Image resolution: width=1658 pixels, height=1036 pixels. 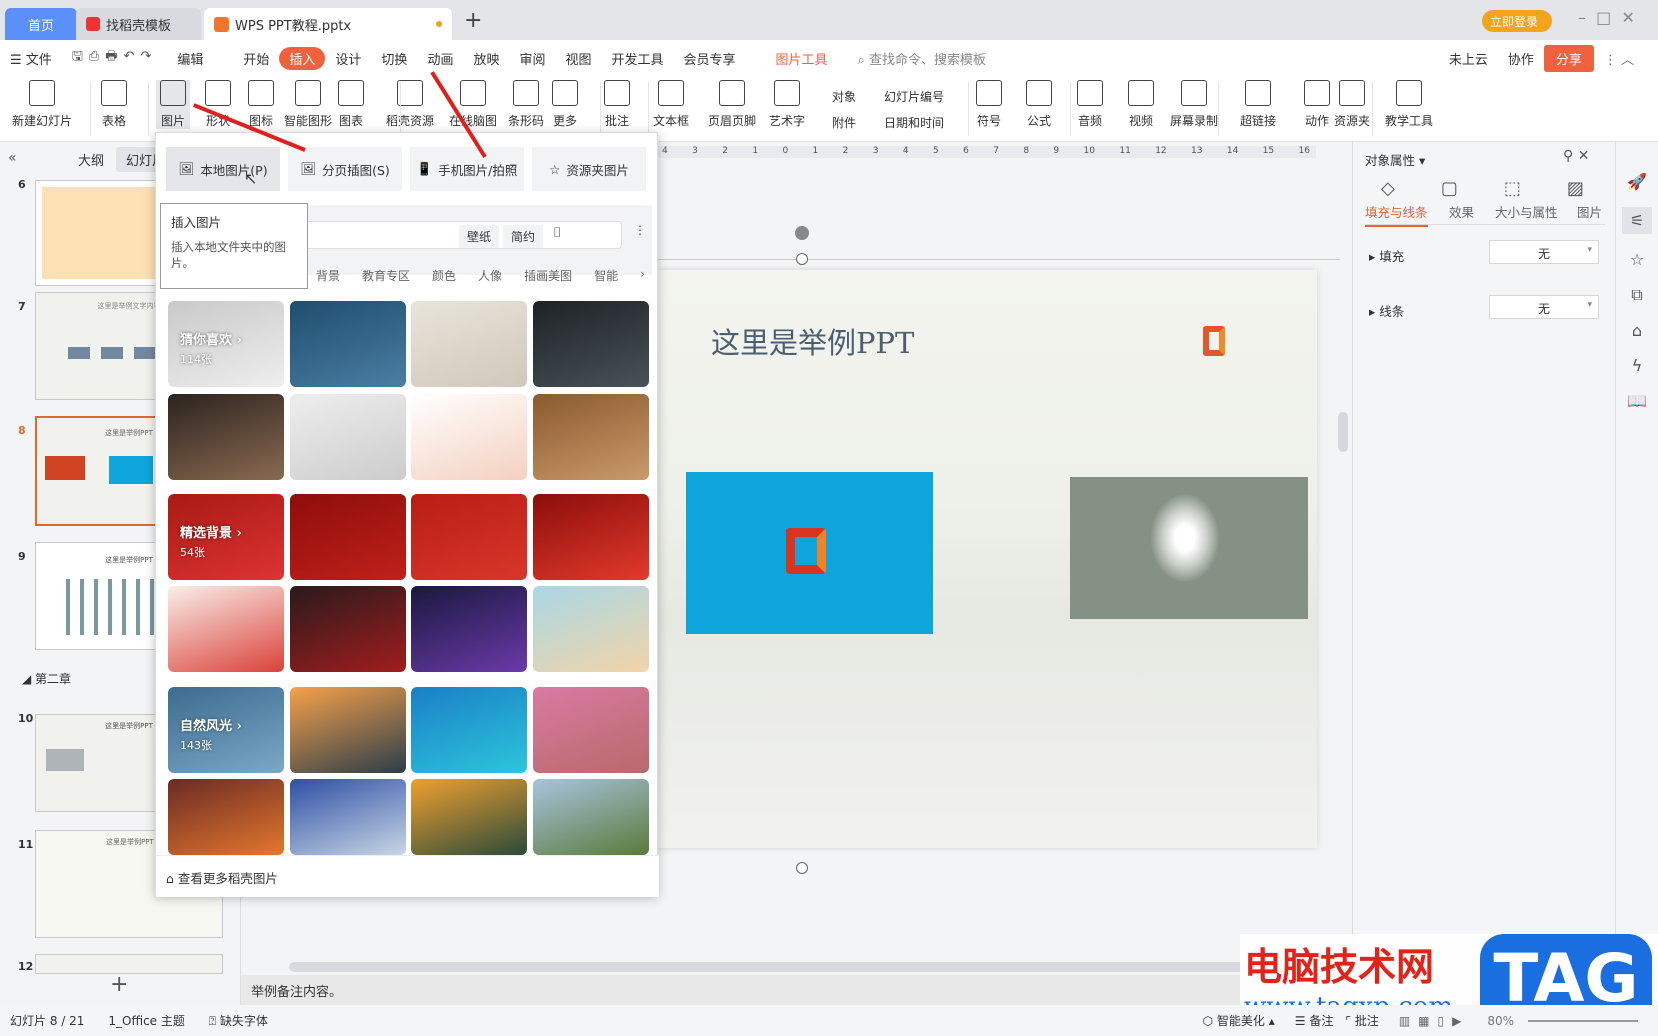 I want to click on notes-toggle: ☰ 备注, so click(x=1314, y=1020).